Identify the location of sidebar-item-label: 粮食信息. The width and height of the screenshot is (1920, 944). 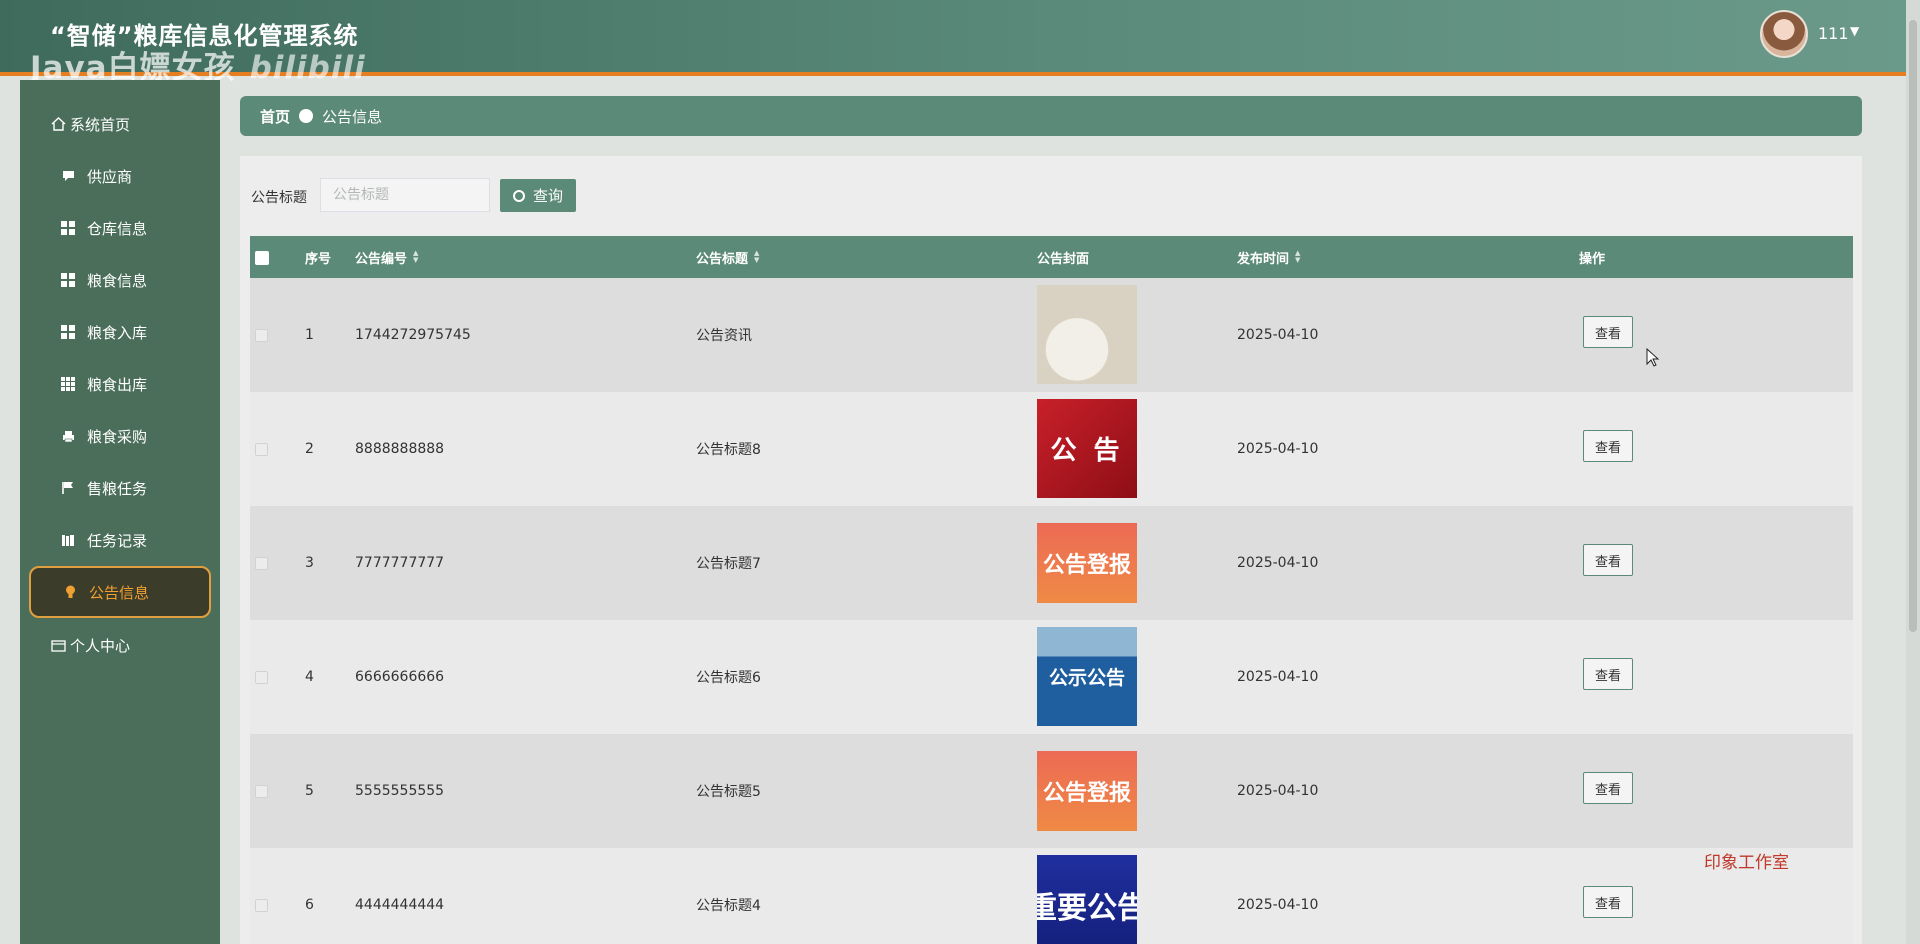
(117, 280).